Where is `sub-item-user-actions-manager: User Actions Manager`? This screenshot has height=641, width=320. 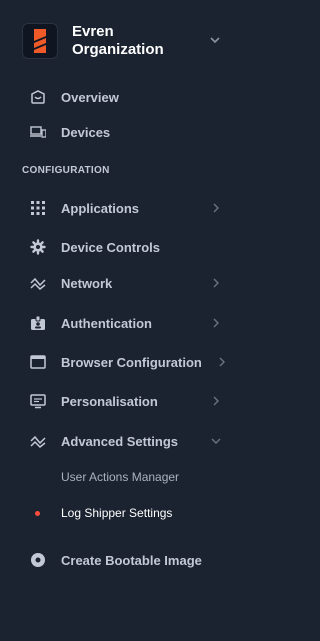 sub-item-user-actions-manager: User Actions Manager is located at coordinates (120, 477).